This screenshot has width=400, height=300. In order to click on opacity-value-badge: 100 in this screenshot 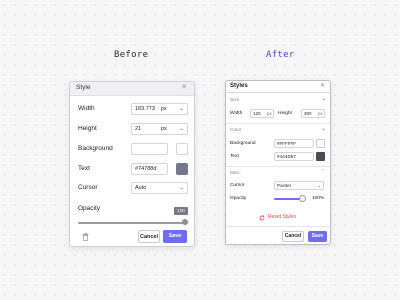, I will do `click(181, 211)`.